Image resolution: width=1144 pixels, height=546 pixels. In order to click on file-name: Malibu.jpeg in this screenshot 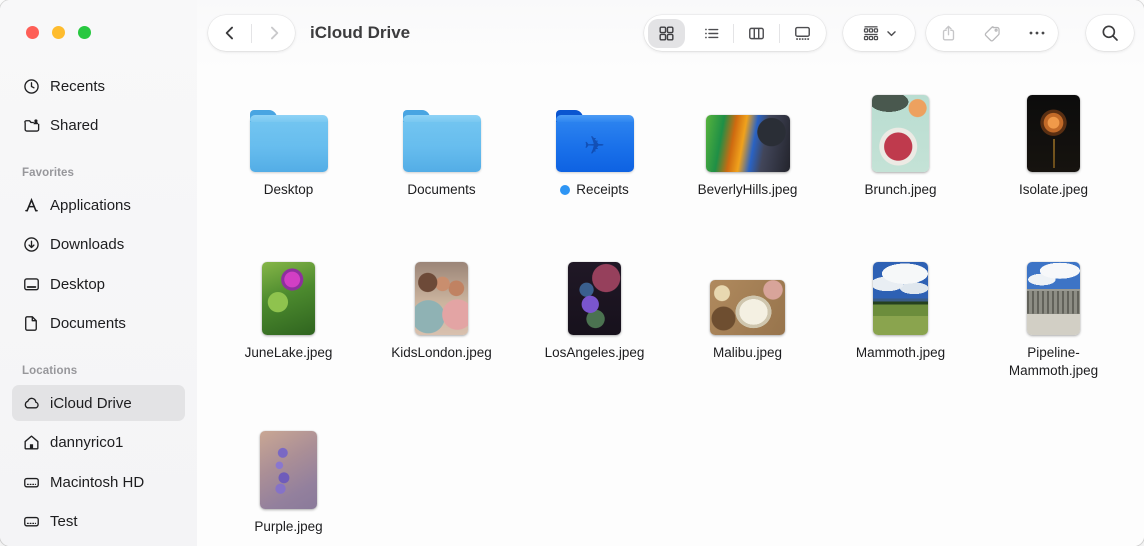, I will do `click(747, 352)`.